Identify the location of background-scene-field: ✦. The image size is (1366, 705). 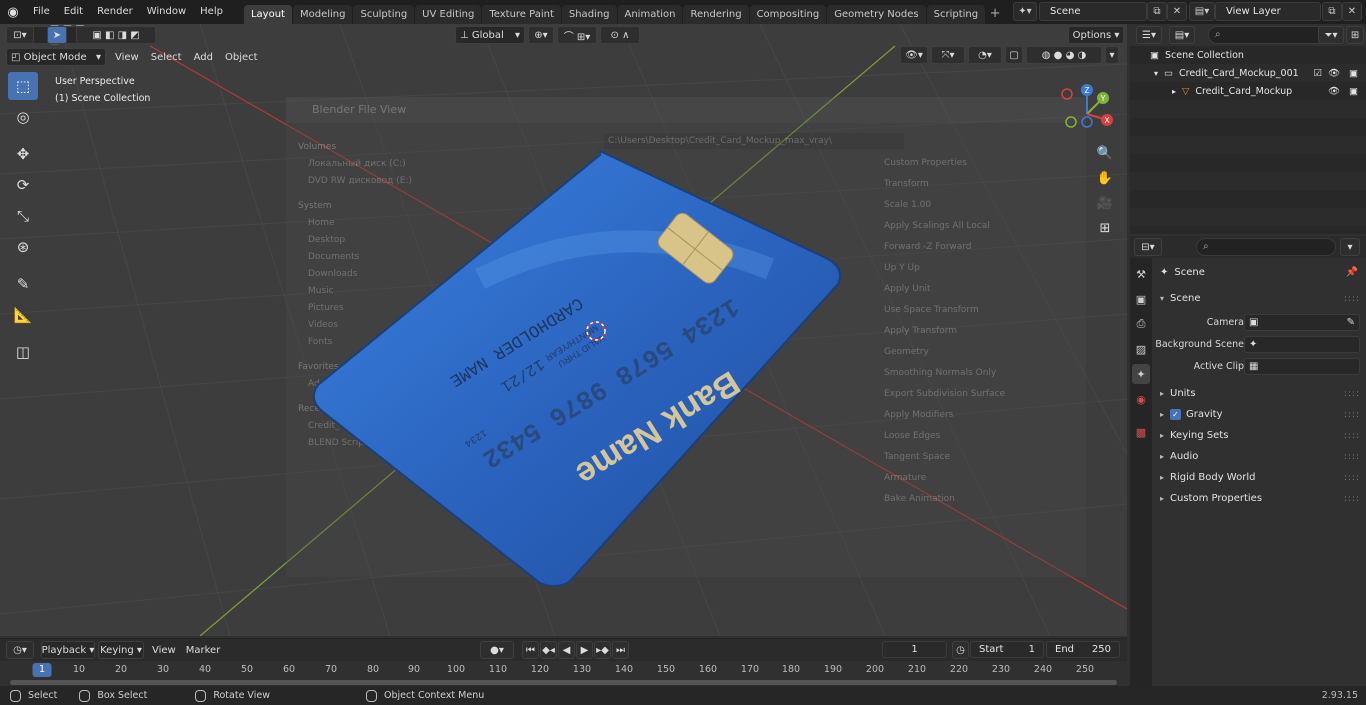
(1302, 344).